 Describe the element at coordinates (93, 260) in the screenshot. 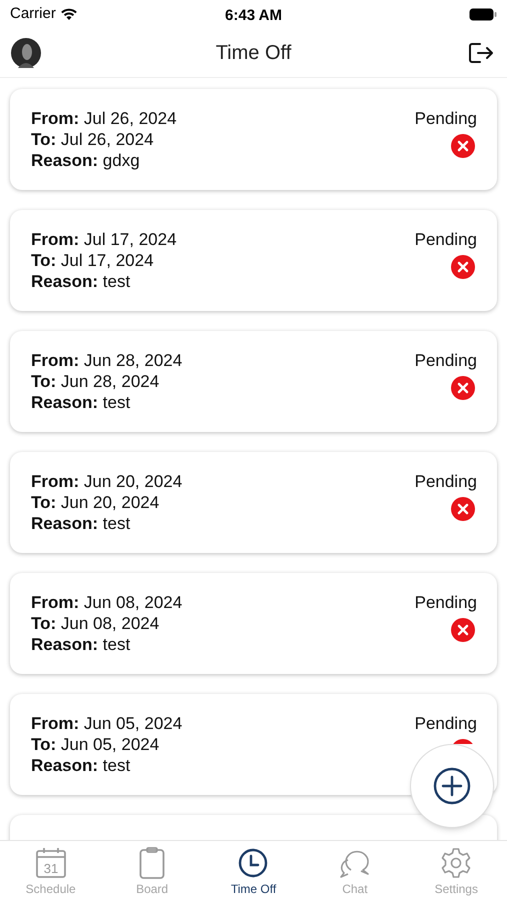

I see `to-line: To: Jul 17, 2024` at that location.